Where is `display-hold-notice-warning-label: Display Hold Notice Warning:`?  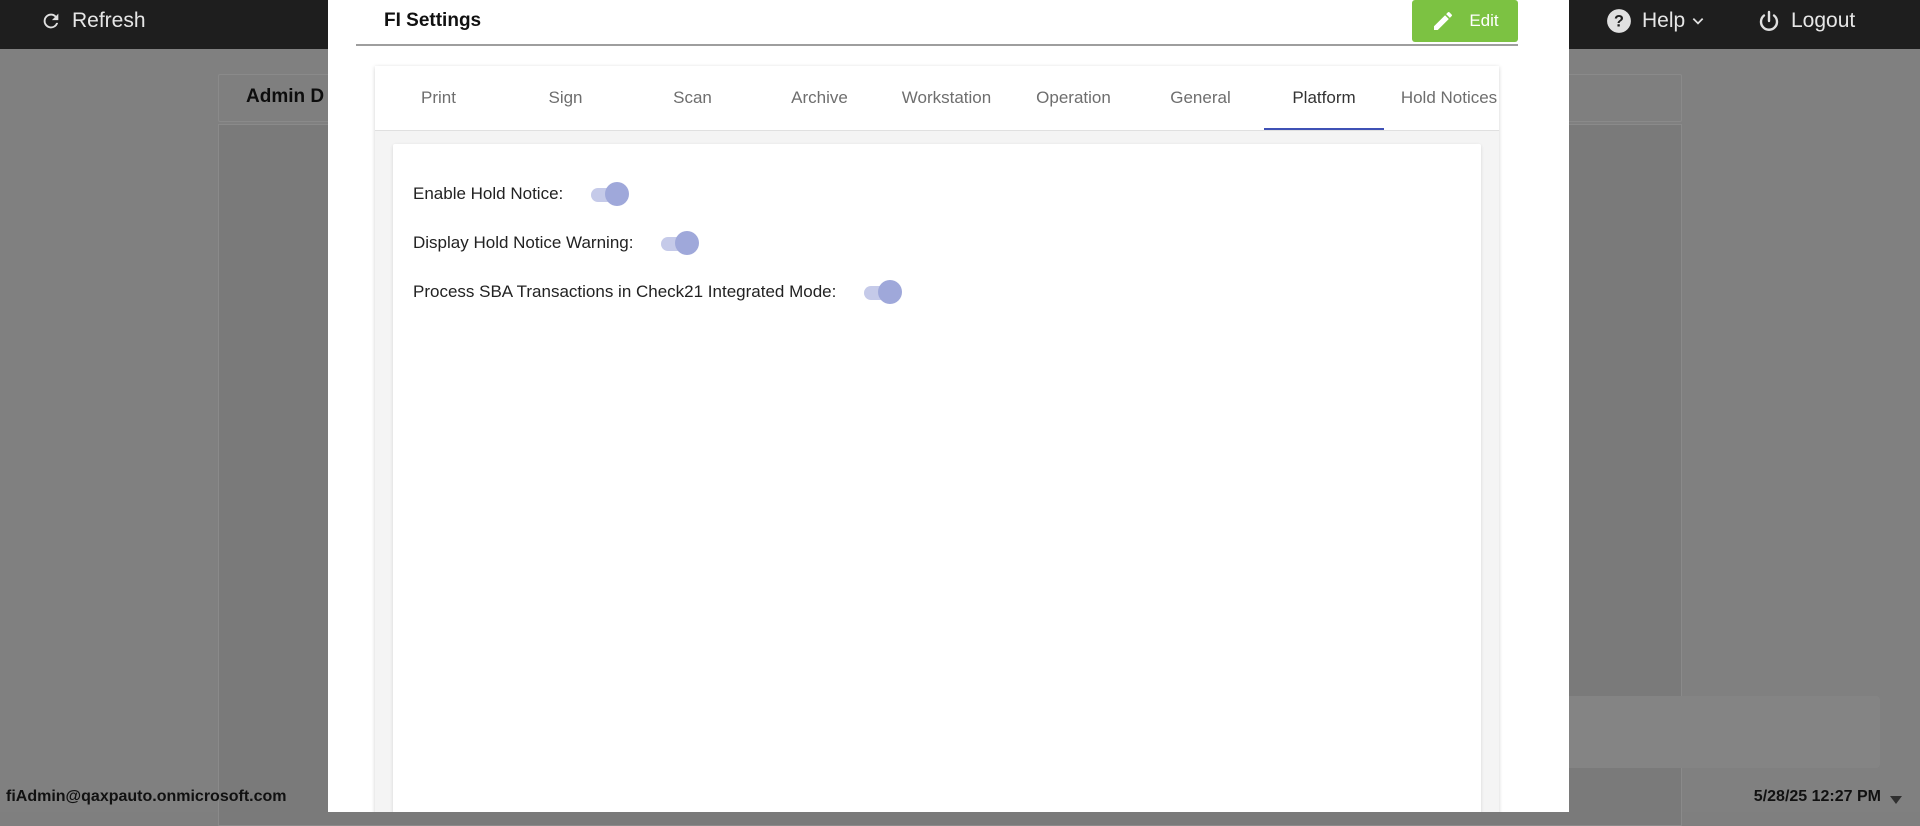
display-hold-notice-warning-label: Display Hold Notice Warning: is located at coordinates (523, 242).